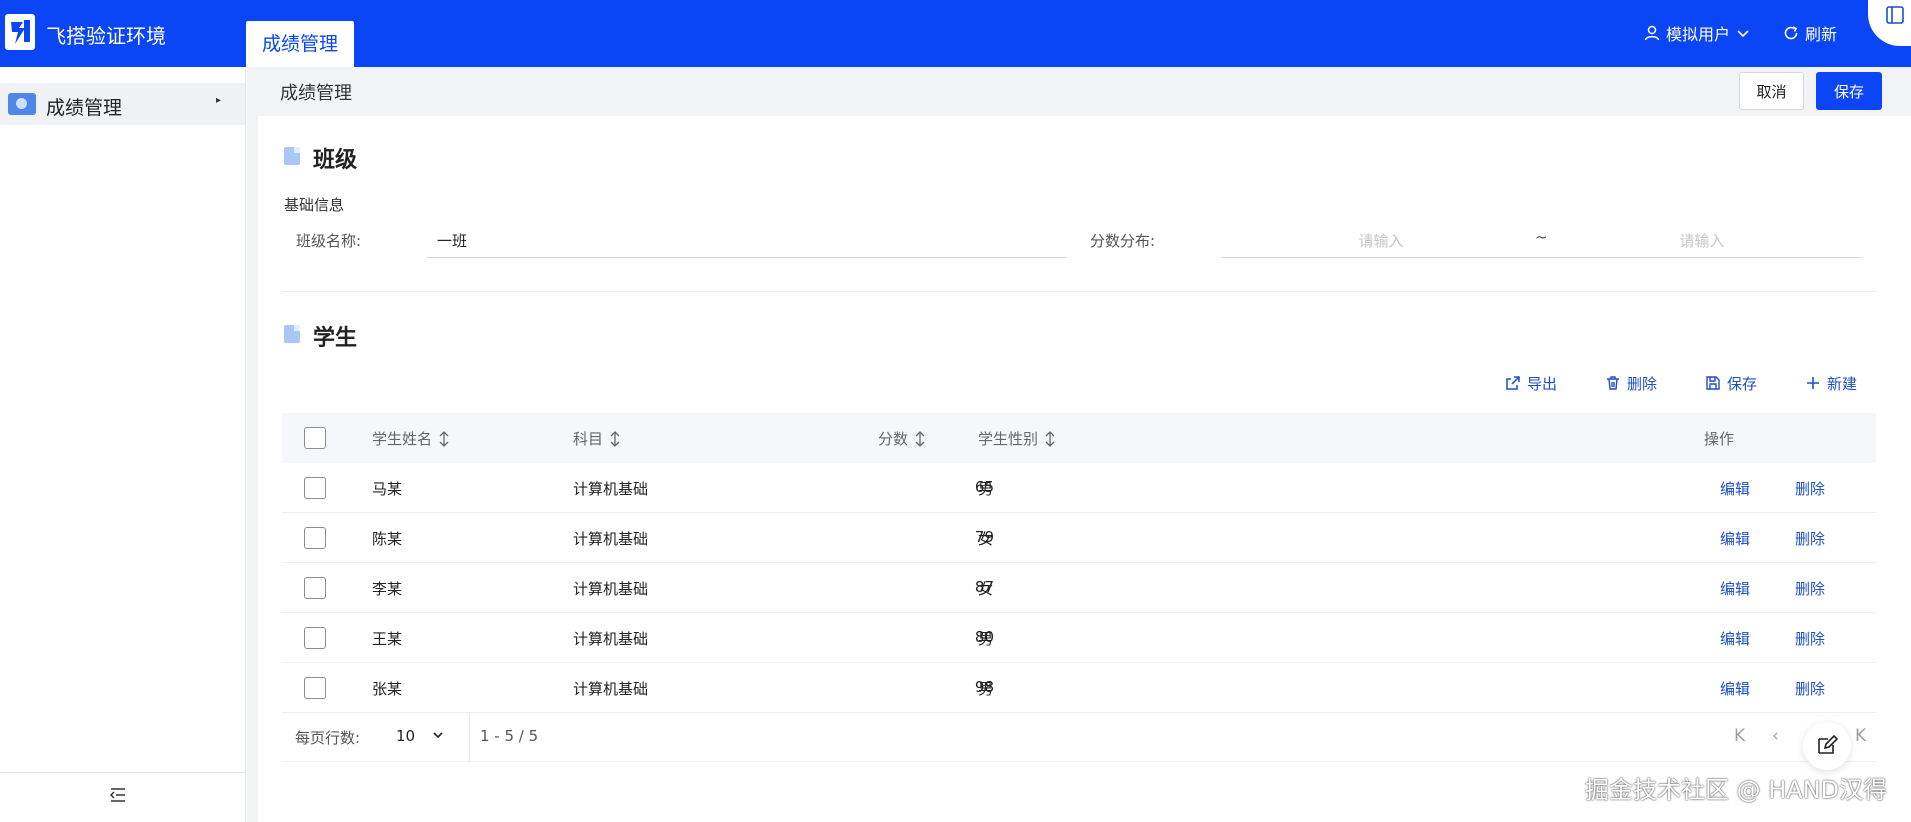 The image size is (1911, 822). What do you see at coordinates (1849, 91) in the screenshot?
I see `save-button: 保存` at bounding box center [1849, 91].